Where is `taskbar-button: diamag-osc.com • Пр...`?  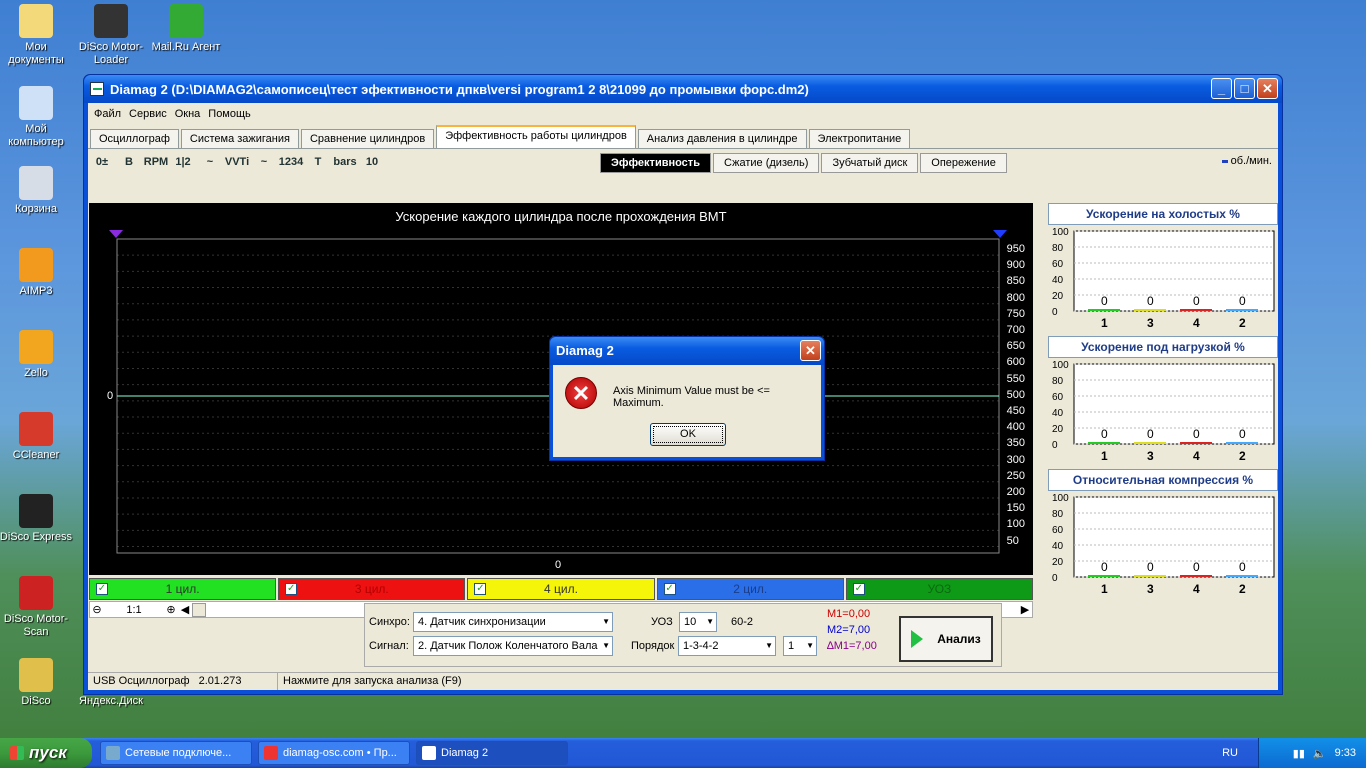 taskbar-button: diamag-osc.com • Пр... is located at coordinates (334, 753).